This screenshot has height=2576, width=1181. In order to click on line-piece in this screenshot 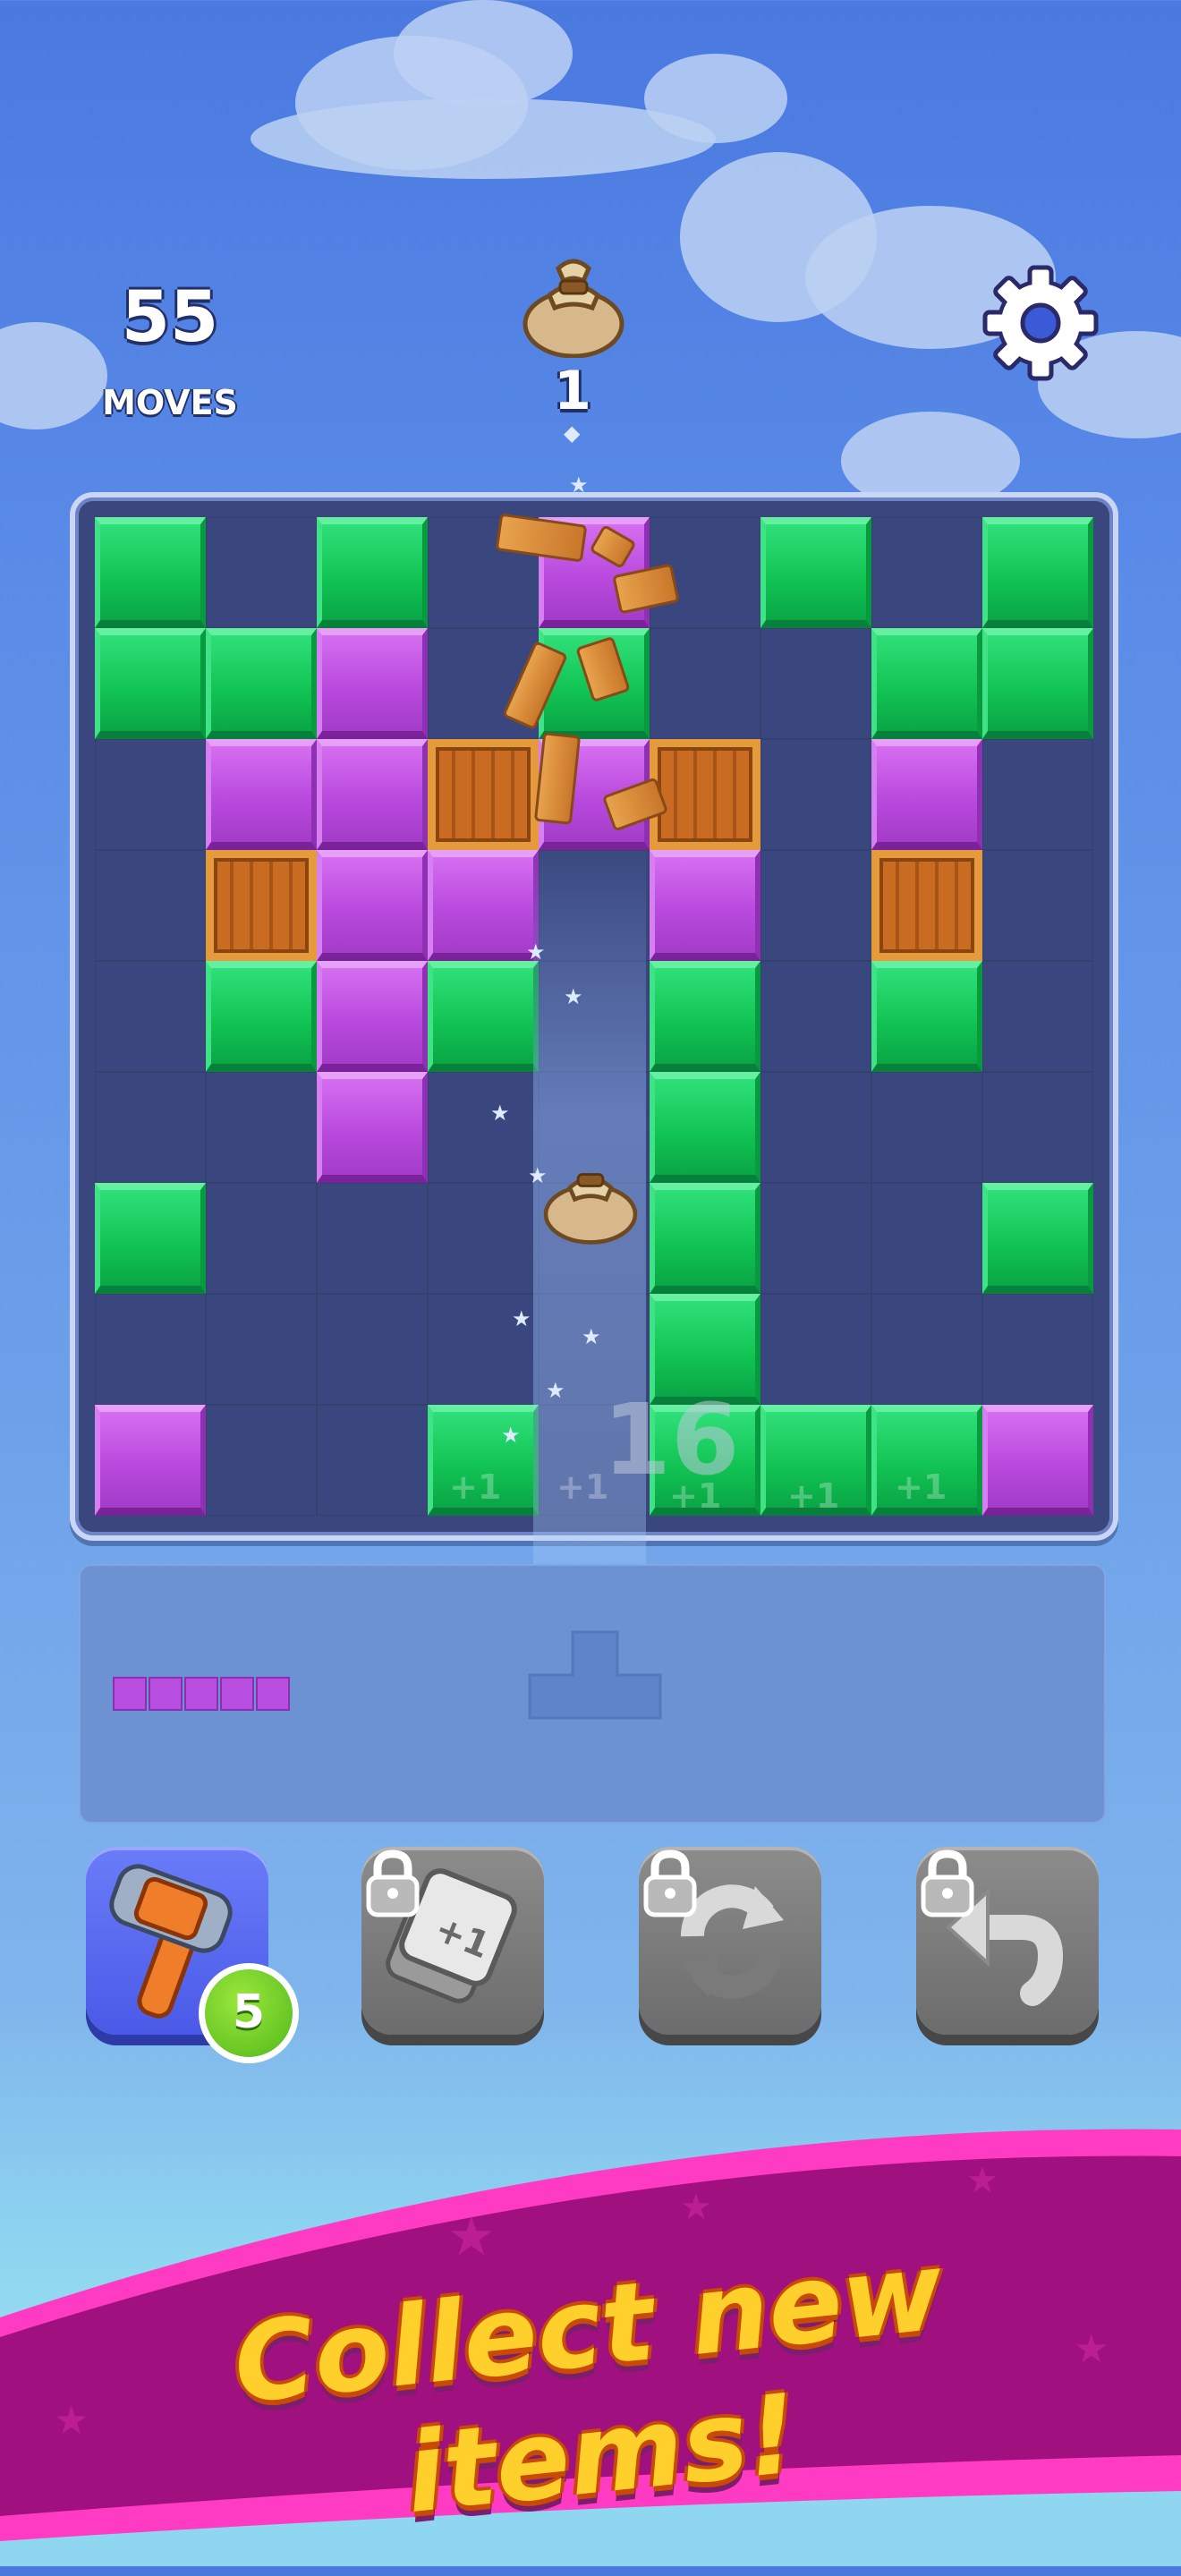, I will do `click(202, 1695)`.